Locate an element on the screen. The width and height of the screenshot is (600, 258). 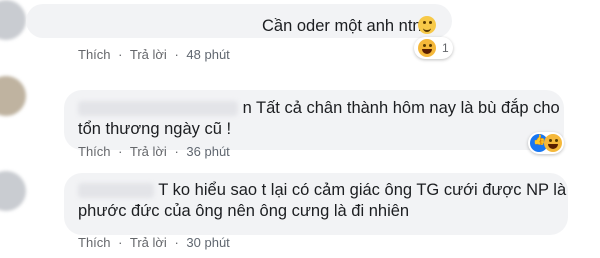
comment-actions: Thích · Trả lời · 36 phút is located at coordinates (154, 151).